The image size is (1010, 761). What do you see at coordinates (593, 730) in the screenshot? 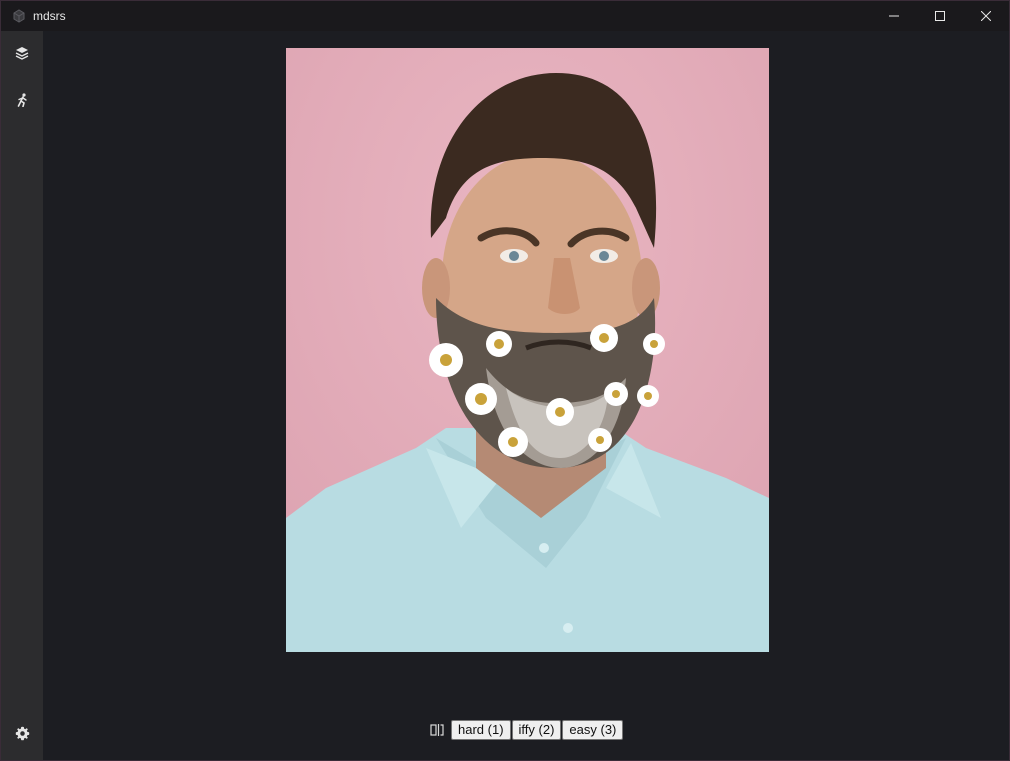
I see `easy-button: easy (3)` at bounding box center [593, 730].